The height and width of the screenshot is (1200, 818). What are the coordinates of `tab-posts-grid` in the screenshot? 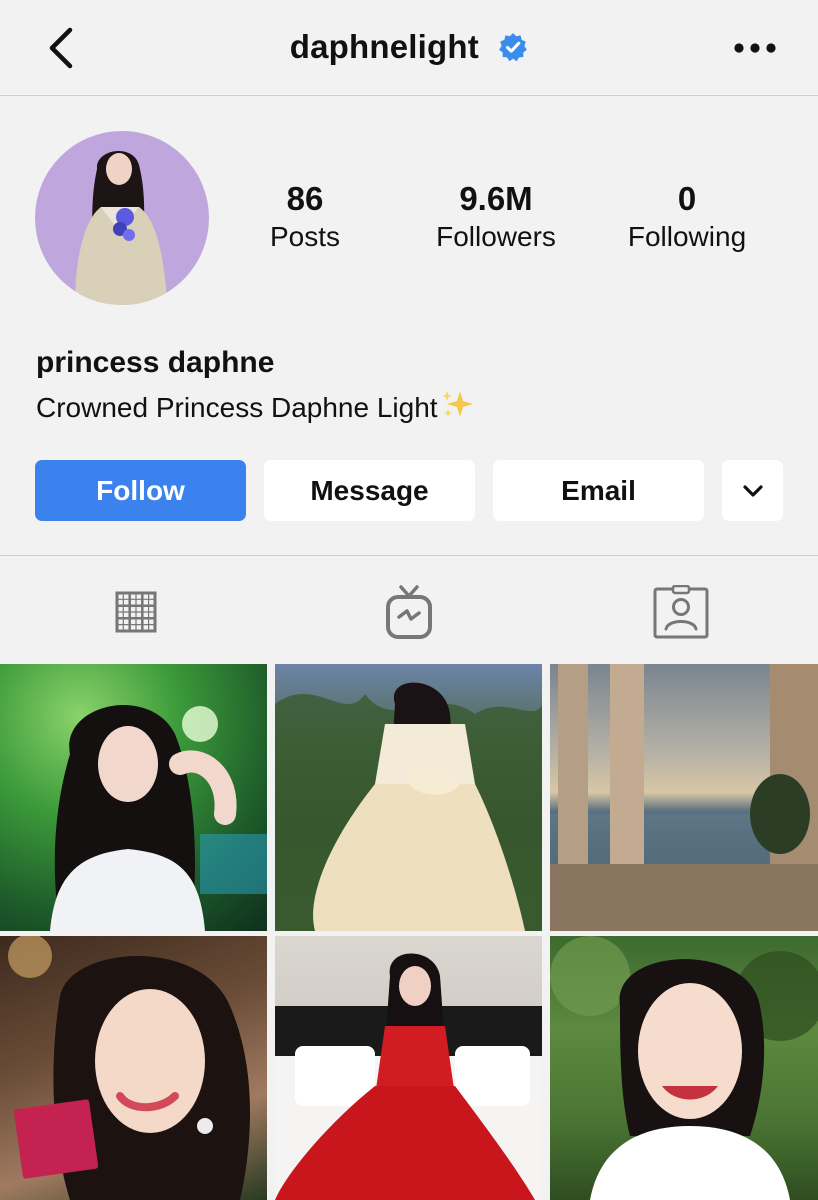 It's located at (136, 612).